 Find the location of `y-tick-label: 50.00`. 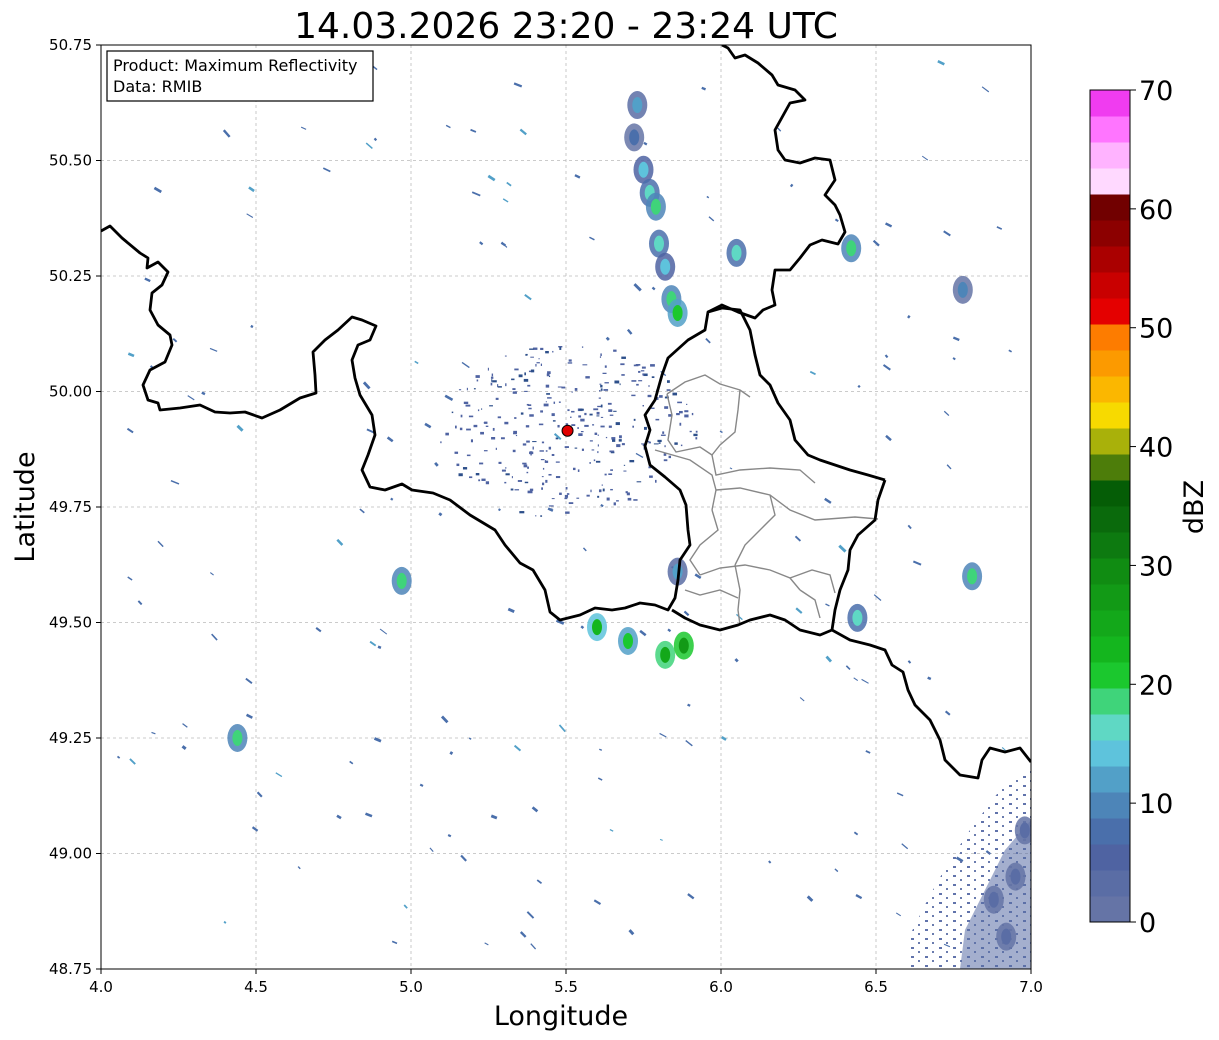

y-tick-label: 50.00 is located at coordinates (70, 392).